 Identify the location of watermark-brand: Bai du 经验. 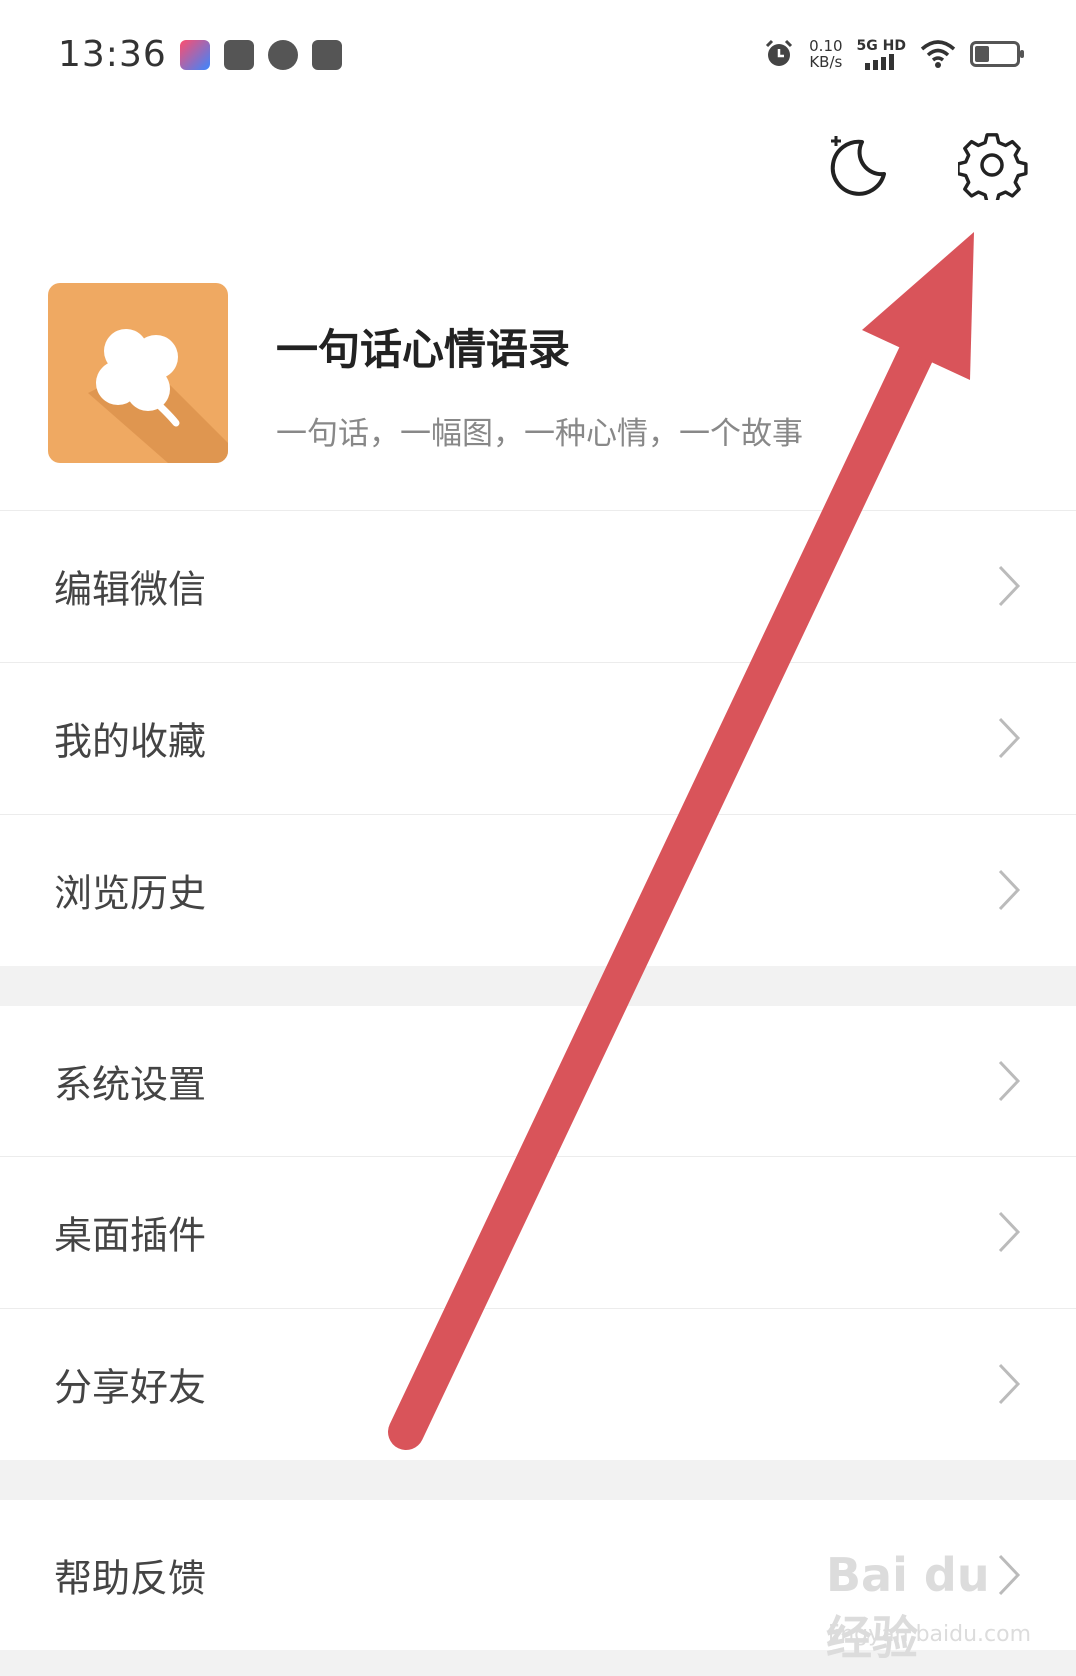
(908, 1606).